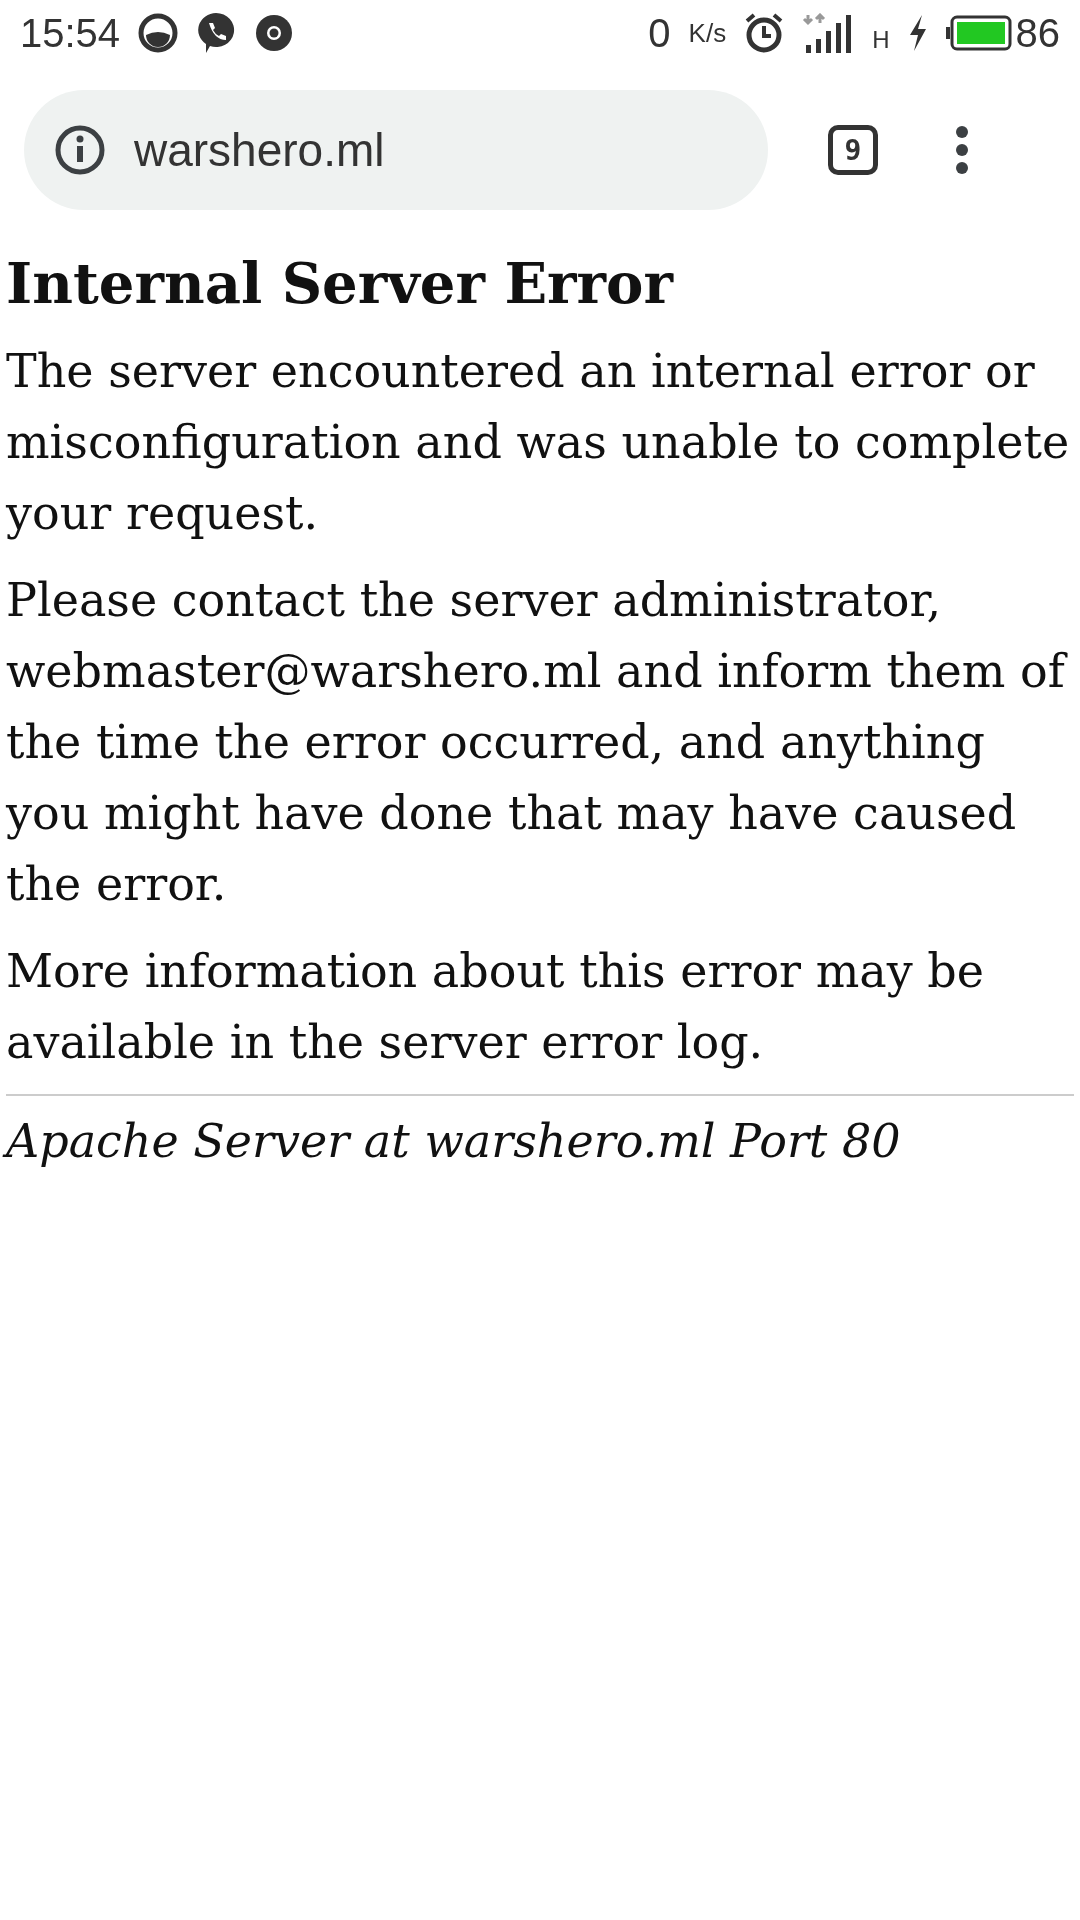 The image size is (1080, 1920). Describe the element at coordinates (881, 40) in the screenshot. I see `network-type: H` at that location.